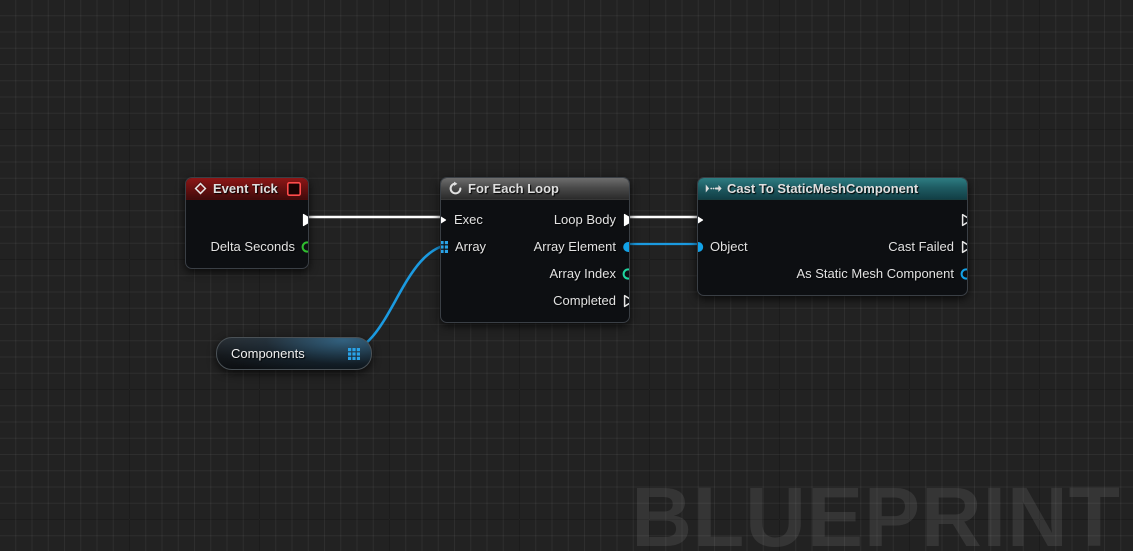 This screenshot has height=551, width=1133. I want to click on pin-row-cast-exec, so click(832, 219).